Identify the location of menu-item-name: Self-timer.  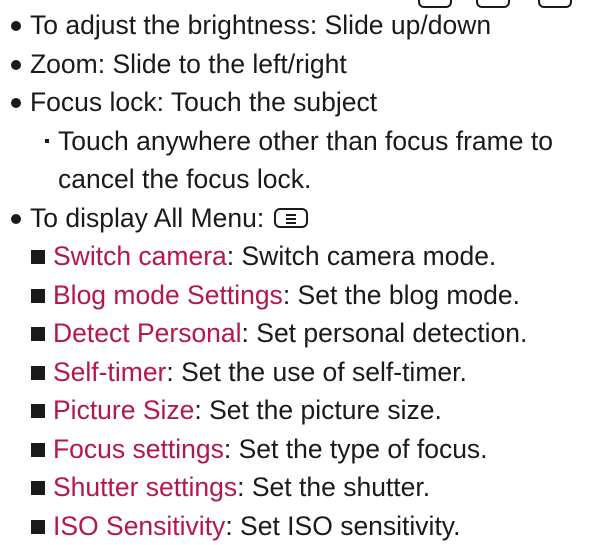
(109, 372).